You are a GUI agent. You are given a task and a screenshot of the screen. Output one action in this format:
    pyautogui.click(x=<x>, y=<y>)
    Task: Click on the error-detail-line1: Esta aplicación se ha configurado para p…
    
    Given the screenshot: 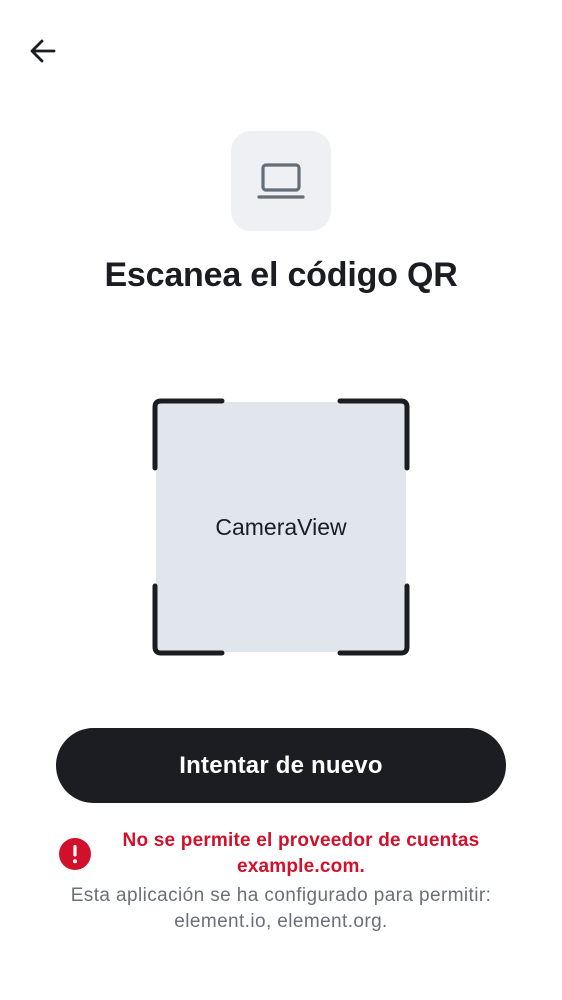 What is the action you would take?
    pyautogui.click(x=281, y=895)
    